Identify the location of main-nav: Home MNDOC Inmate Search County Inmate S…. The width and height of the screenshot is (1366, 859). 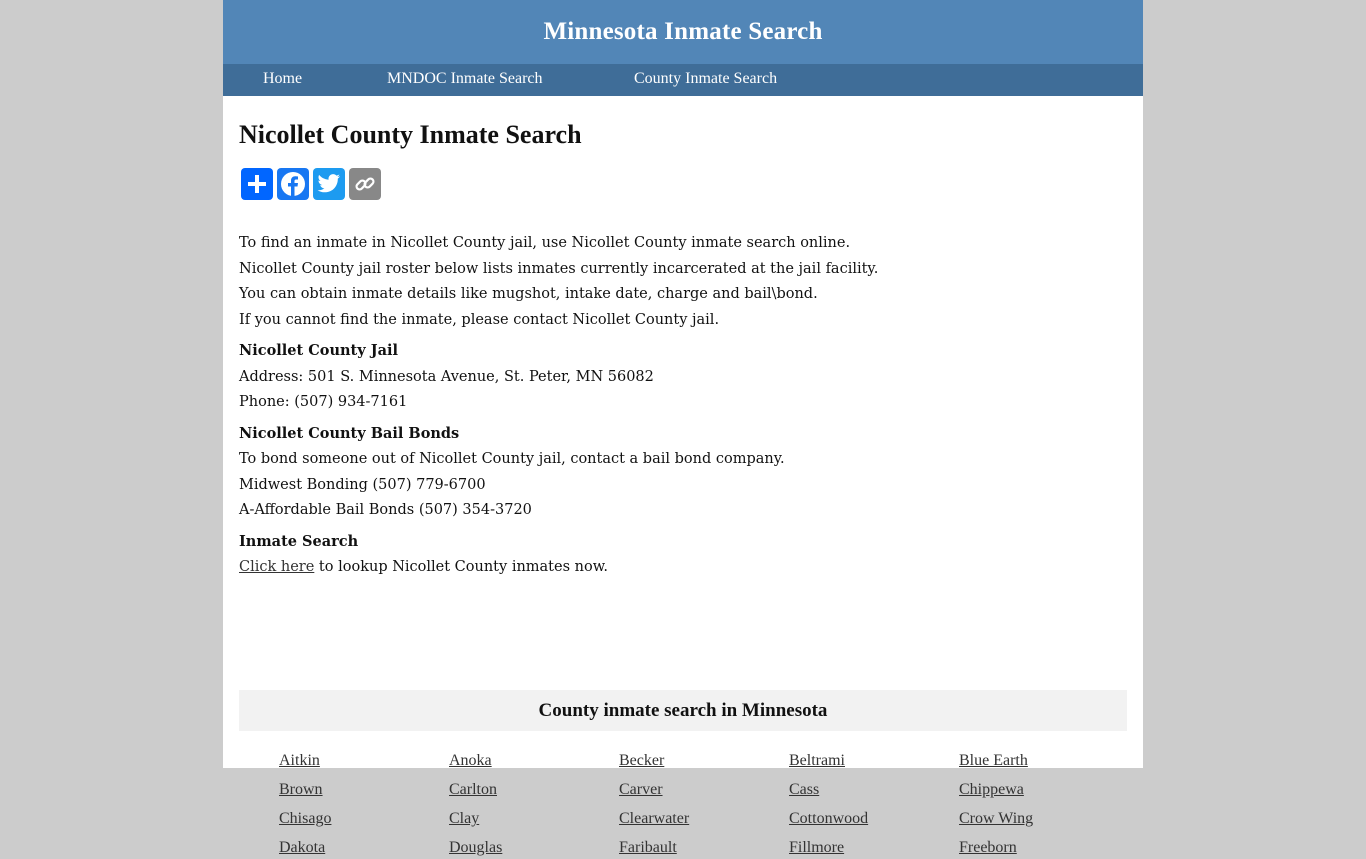
(683, 80).